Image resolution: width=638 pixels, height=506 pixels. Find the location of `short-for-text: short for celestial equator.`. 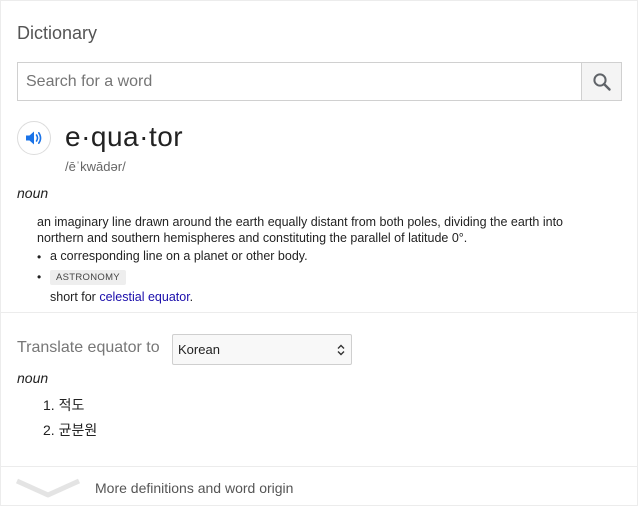

short-for-text: short for celestial equator. is located at coordinates (121, 297).